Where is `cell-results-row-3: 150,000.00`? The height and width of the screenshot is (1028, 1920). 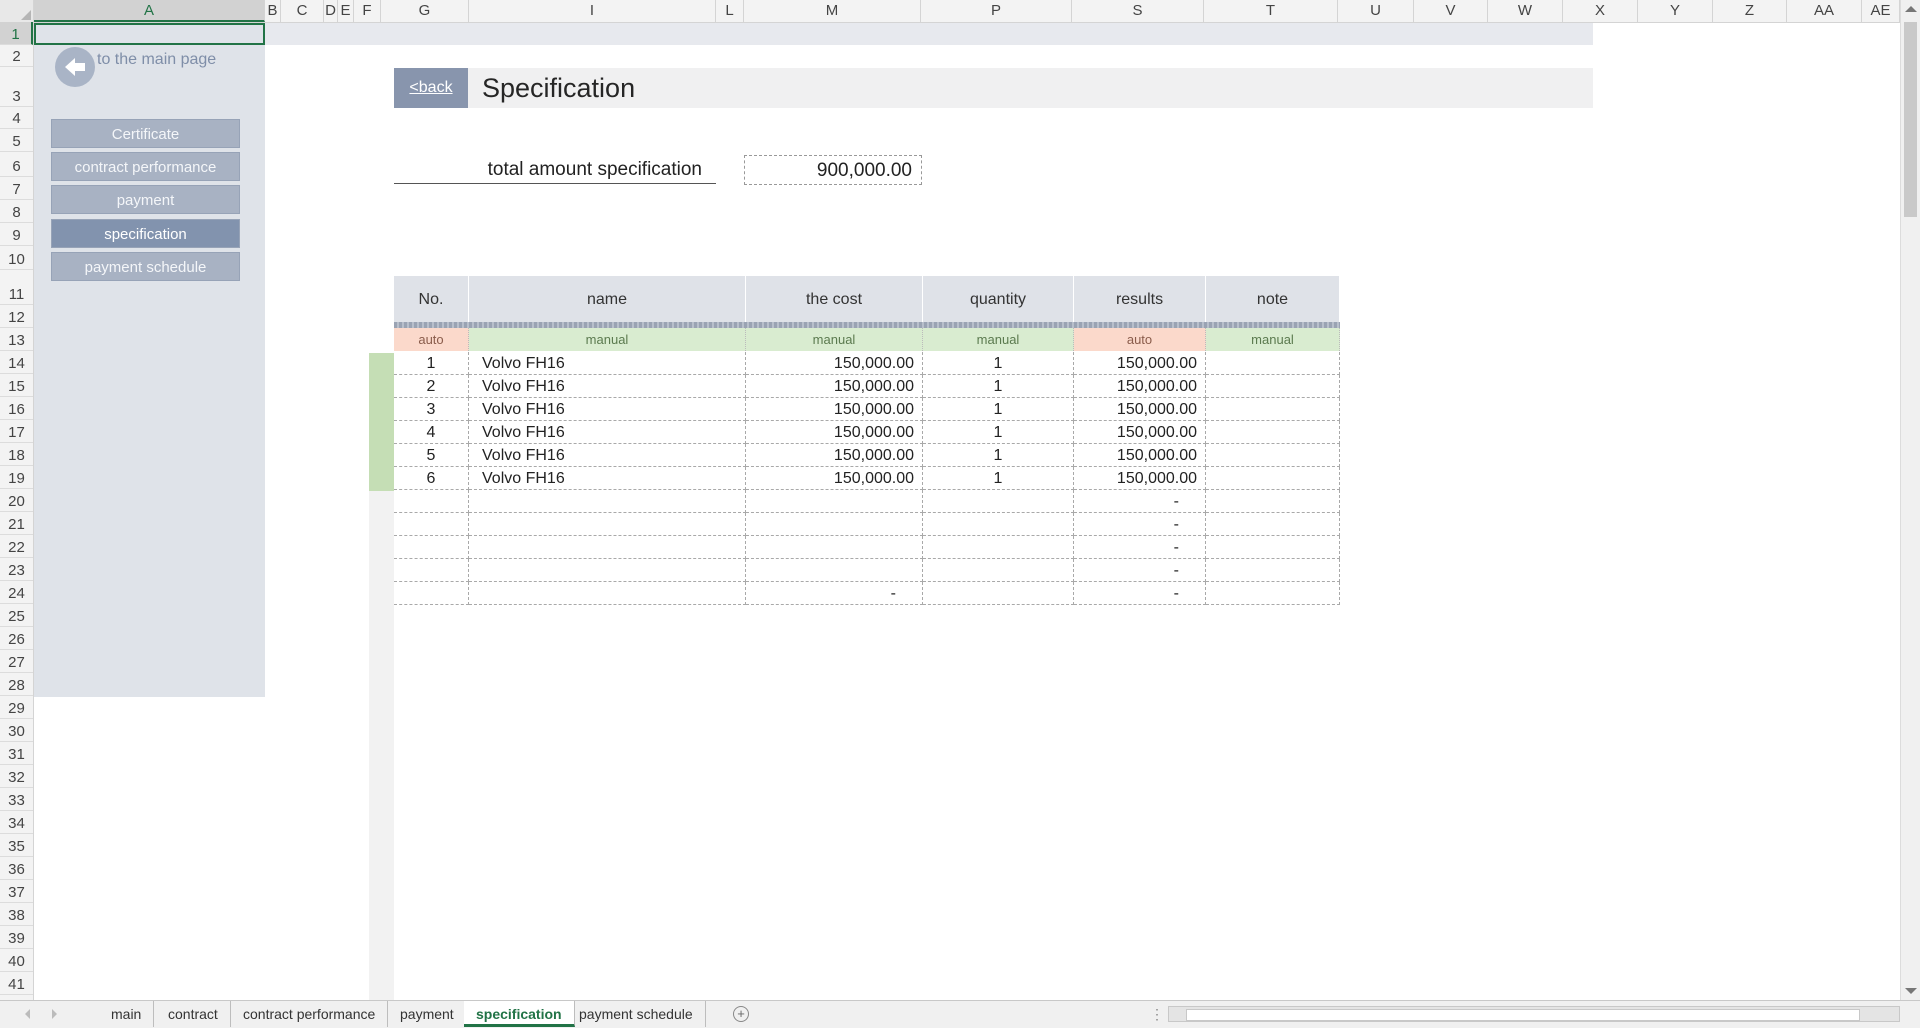 cell-results-row-3: 150,000.00 is located at coordinates (1140, 409).